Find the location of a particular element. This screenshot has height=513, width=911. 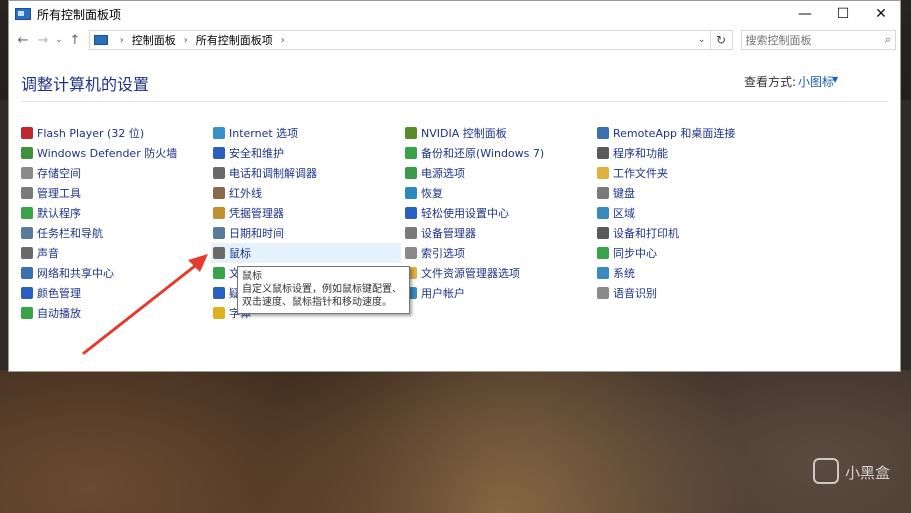

item-label: 系统 is located at coordinates (624, 273).